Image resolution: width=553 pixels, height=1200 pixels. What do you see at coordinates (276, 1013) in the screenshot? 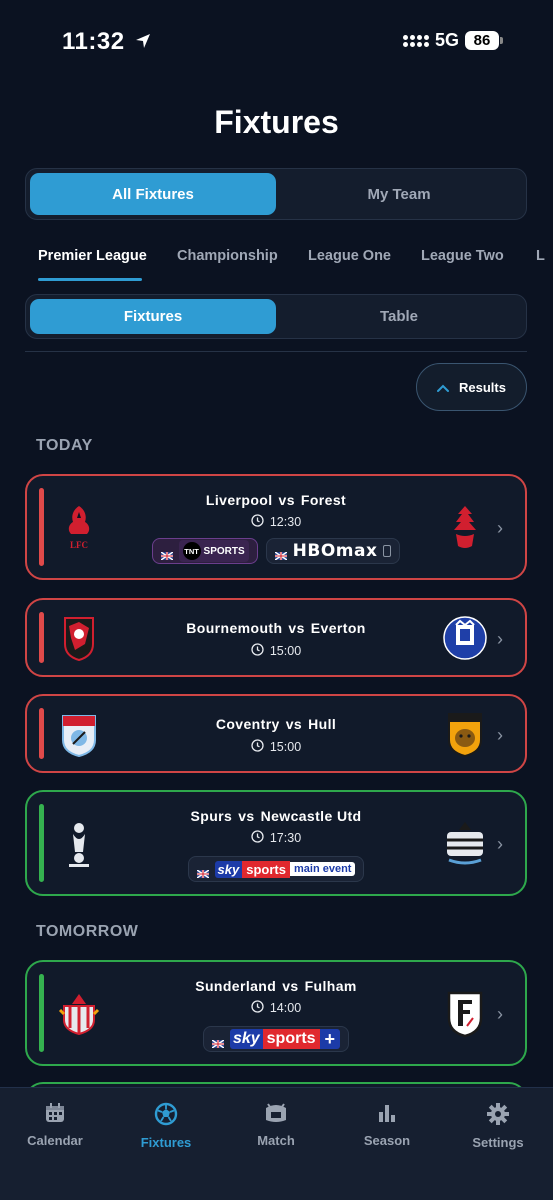
I see `match-card: Sunderland vs Fulham 14:00 sky sports + ›` at bounding box center [276, 1013].